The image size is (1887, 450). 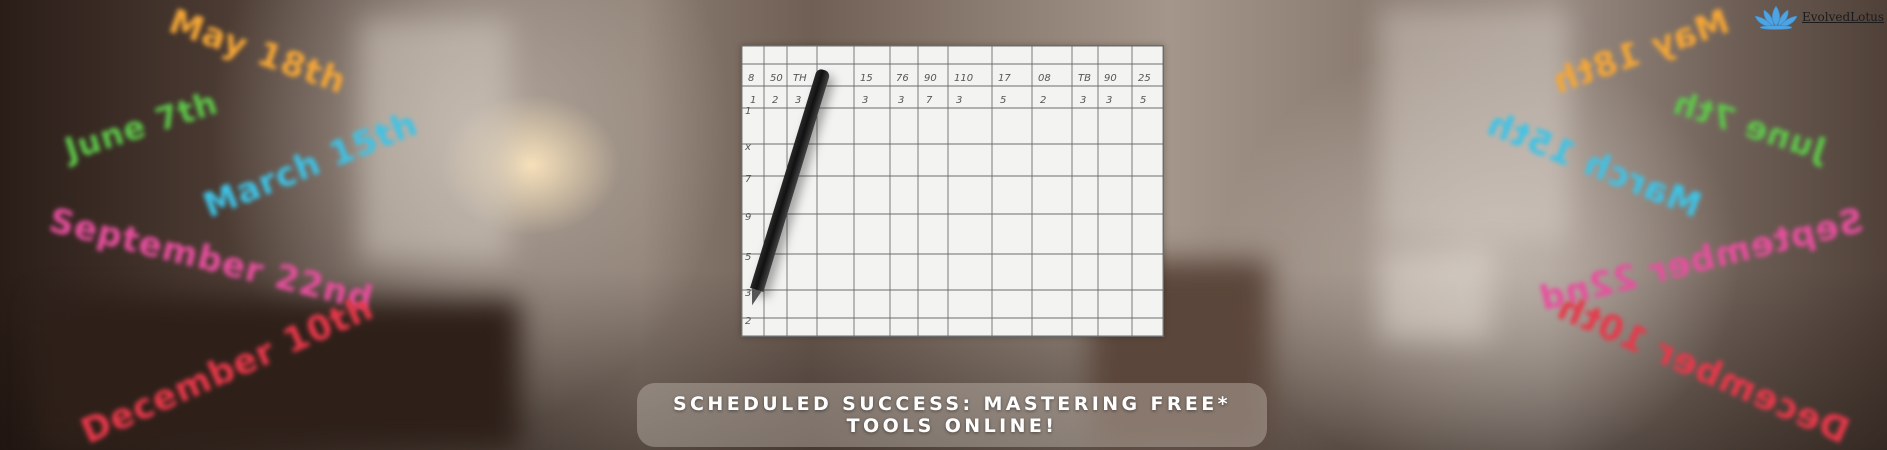 I want to click on brand-logo: EvolvedLotus, so click(x=1818, y=17).